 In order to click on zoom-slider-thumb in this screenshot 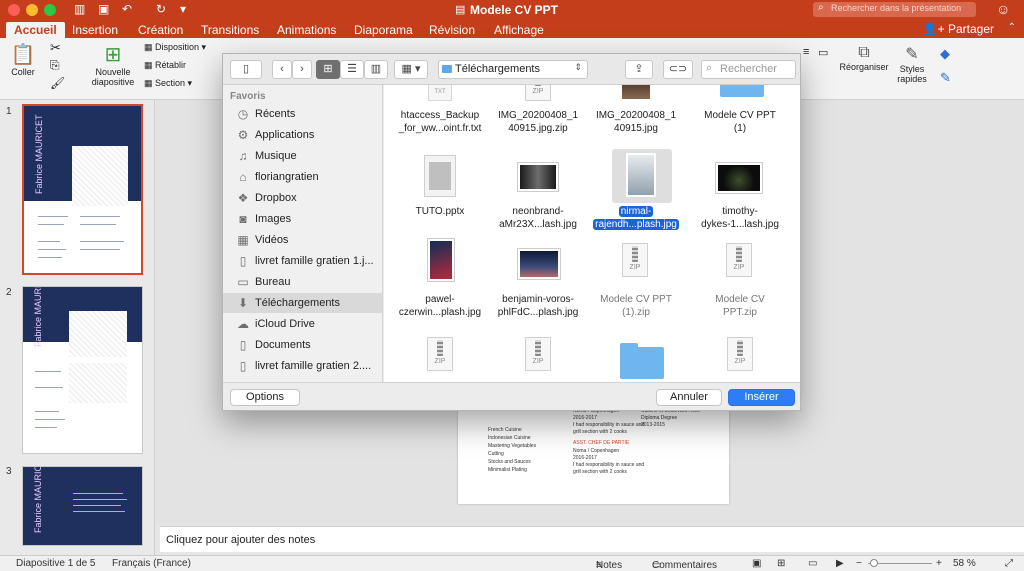, I will do `click(874, 563)`.